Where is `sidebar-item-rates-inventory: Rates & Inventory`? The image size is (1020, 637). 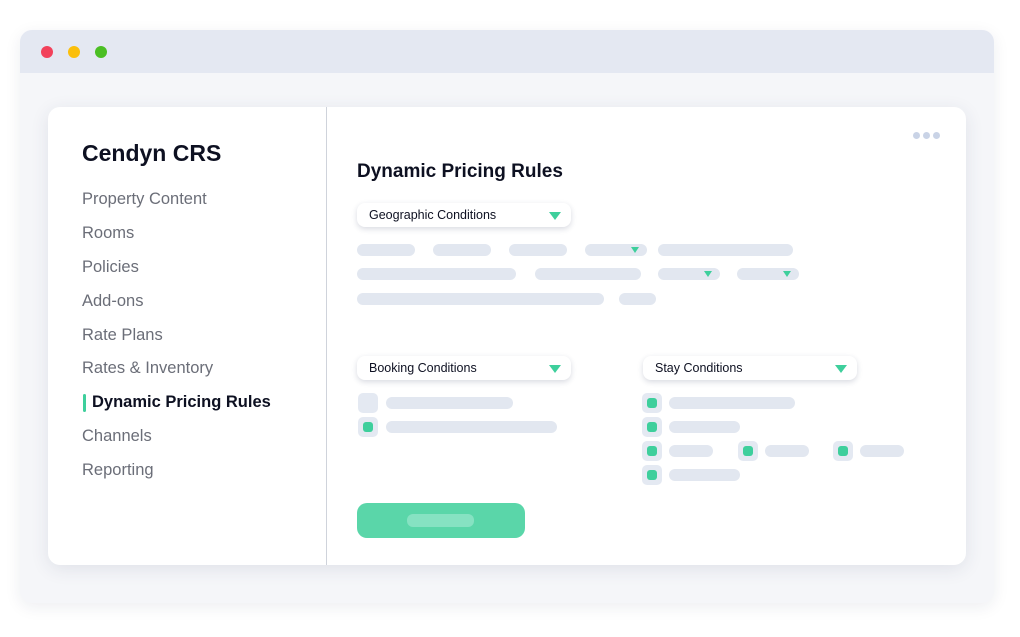 sidebar-item-rates-inventory: Rates & Inventory is located at coordinates (176, 369).